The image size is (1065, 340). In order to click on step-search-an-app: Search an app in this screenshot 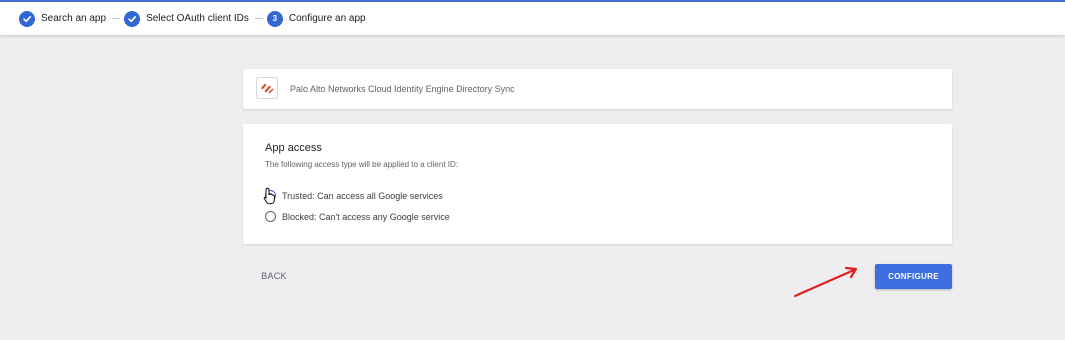, I will do `click(63, 18)`.